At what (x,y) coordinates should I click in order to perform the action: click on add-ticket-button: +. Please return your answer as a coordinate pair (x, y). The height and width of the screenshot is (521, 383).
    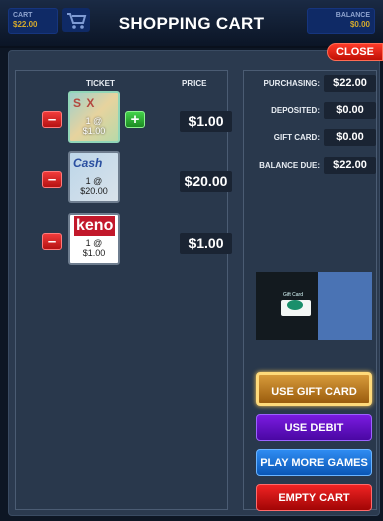
    Looking at the image, I should click on (135, 119).